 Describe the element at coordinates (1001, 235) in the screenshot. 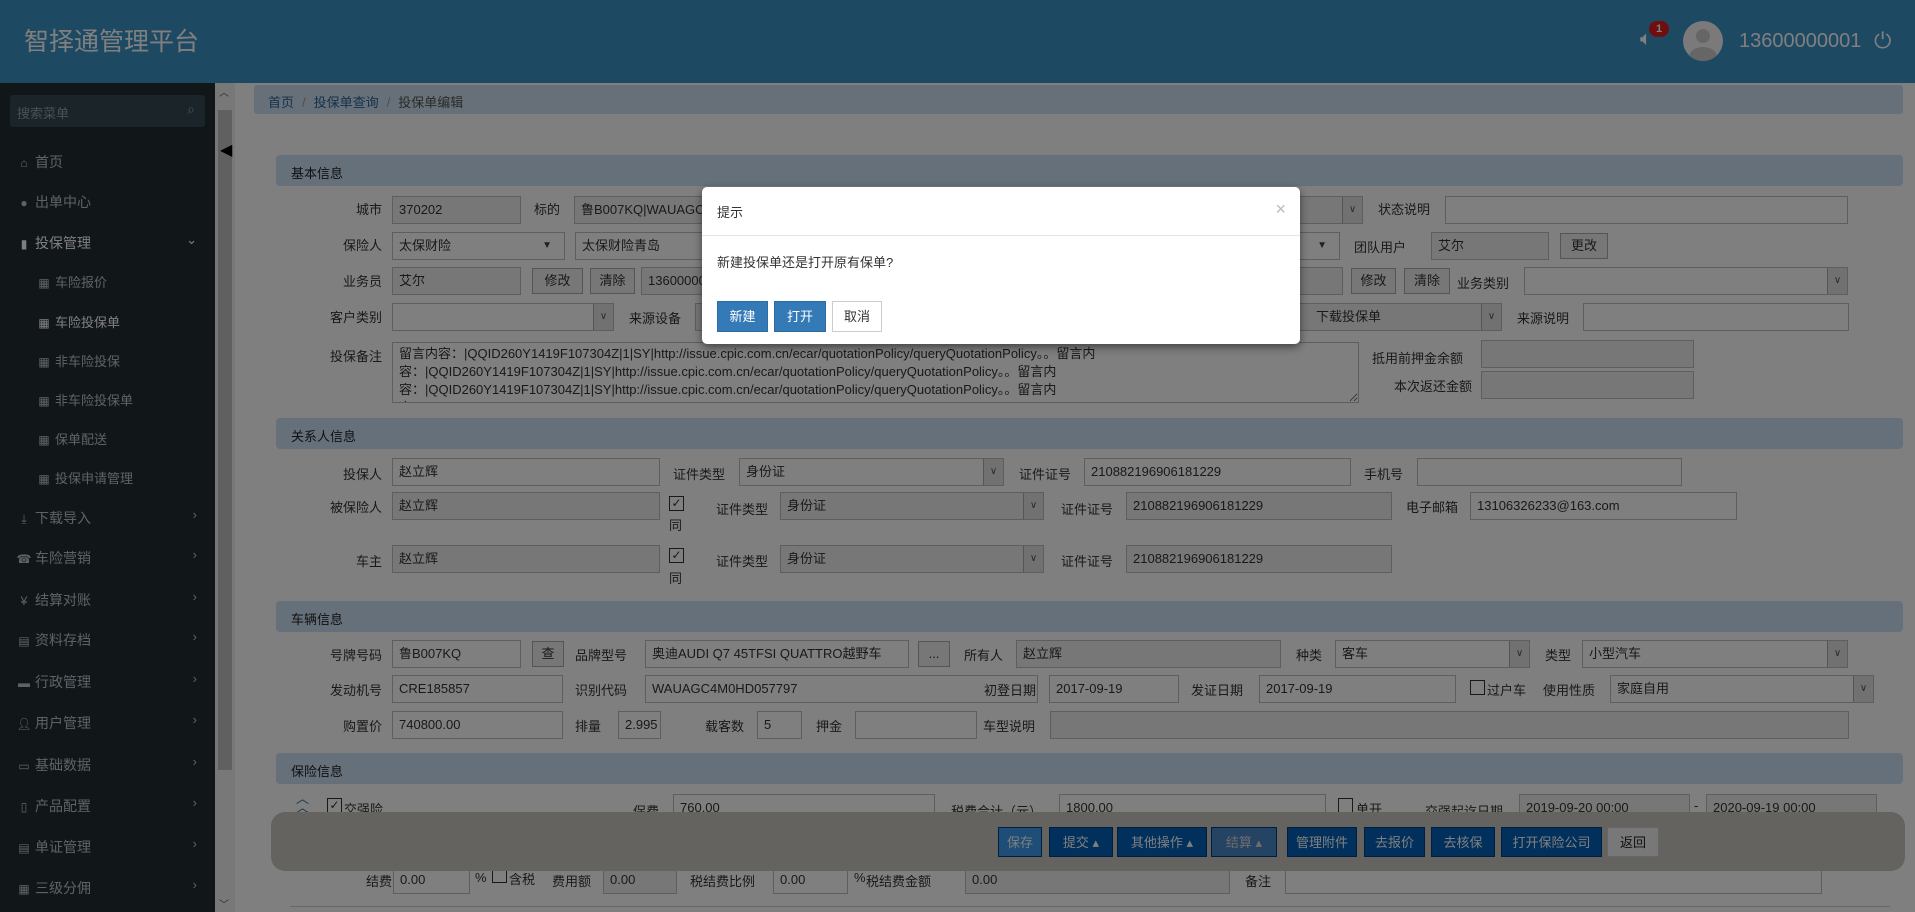

I see `divider` at that location.